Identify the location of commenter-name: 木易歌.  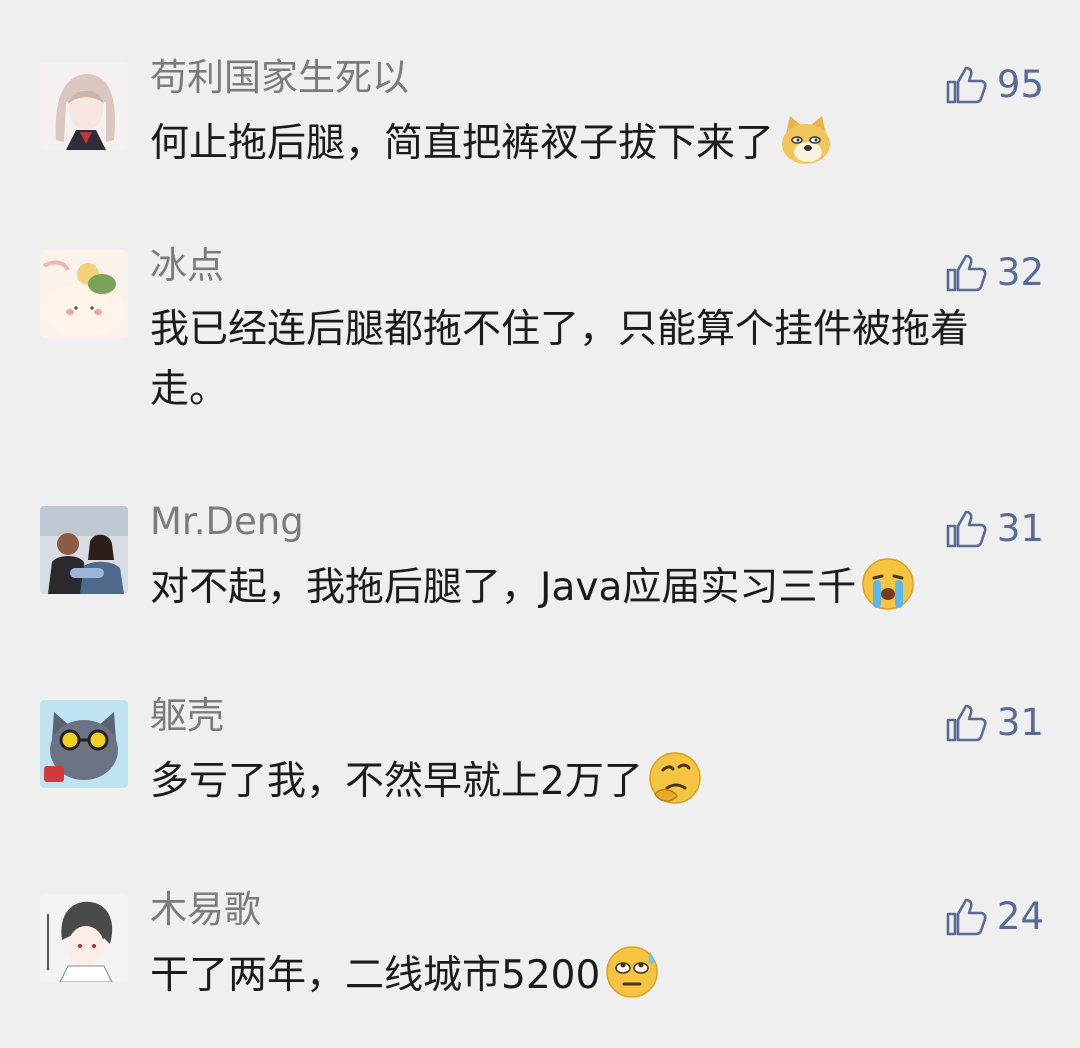
(205, 910).